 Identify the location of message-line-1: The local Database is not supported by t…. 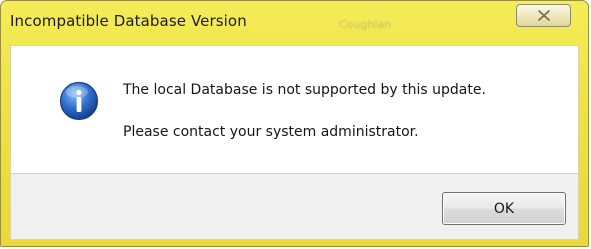
(304, 90).